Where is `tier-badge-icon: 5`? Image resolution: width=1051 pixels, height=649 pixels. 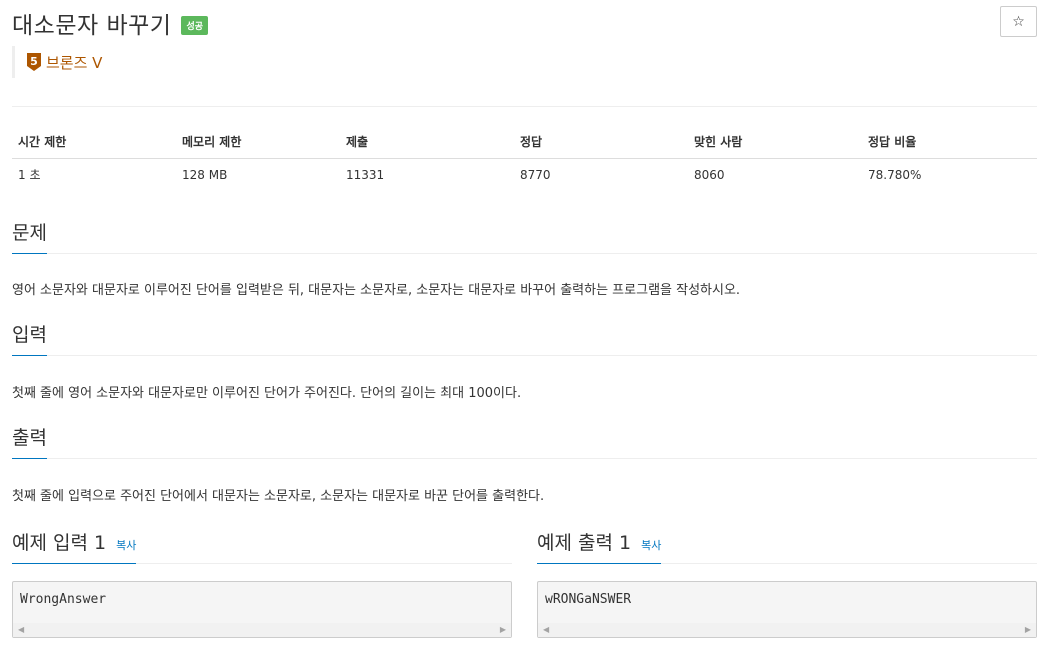
tier-badge-icon: 5 is located at coordinates (34, 62).